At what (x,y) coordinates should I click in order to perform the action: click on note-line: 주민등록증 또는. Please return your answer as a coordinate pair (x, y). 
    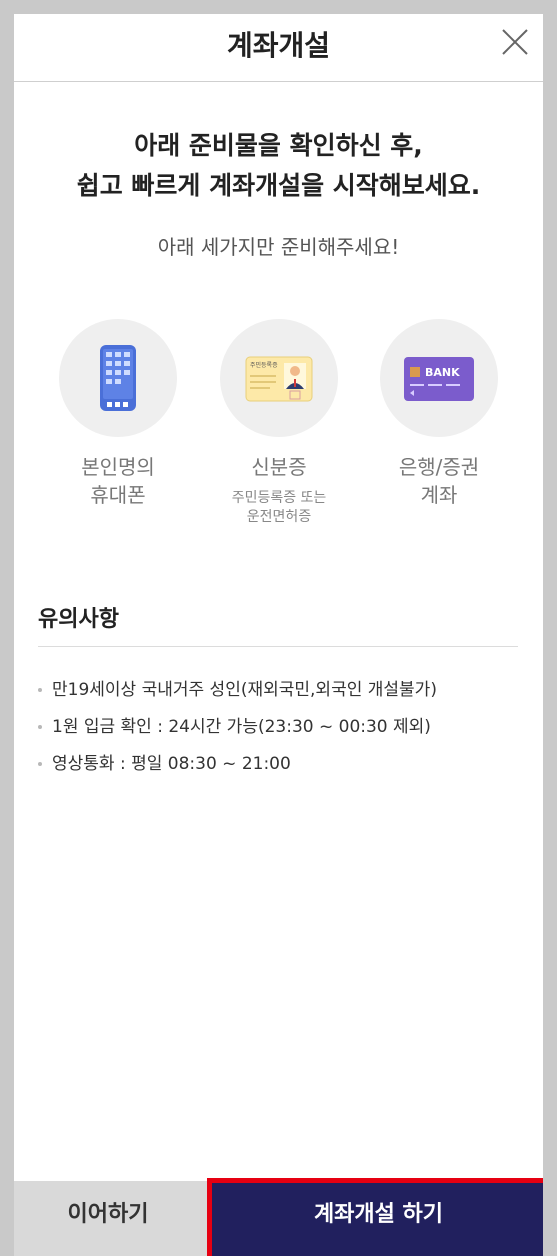
    Looking at the image, I should click on (279, 498).